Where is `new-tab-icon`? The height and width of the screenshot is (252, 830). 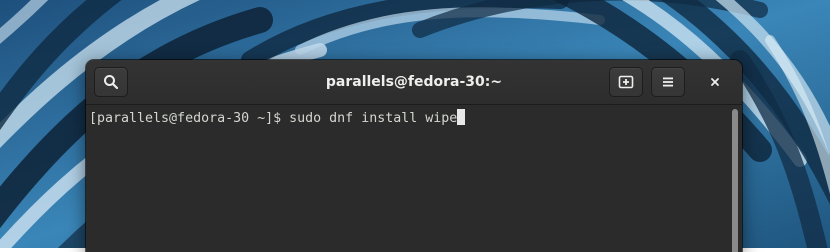
new-tab-icon is located at coordinates (626, 82).